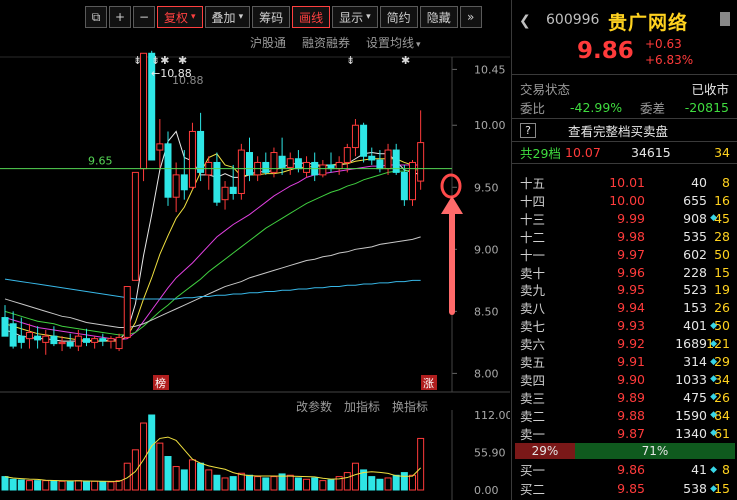 Image resolution: width=737 pixels, height=500 pixels. What do you see at coordinates (451, 186) in the screenshot?
I see `circle-annotation` at bounding box center [451, 186].